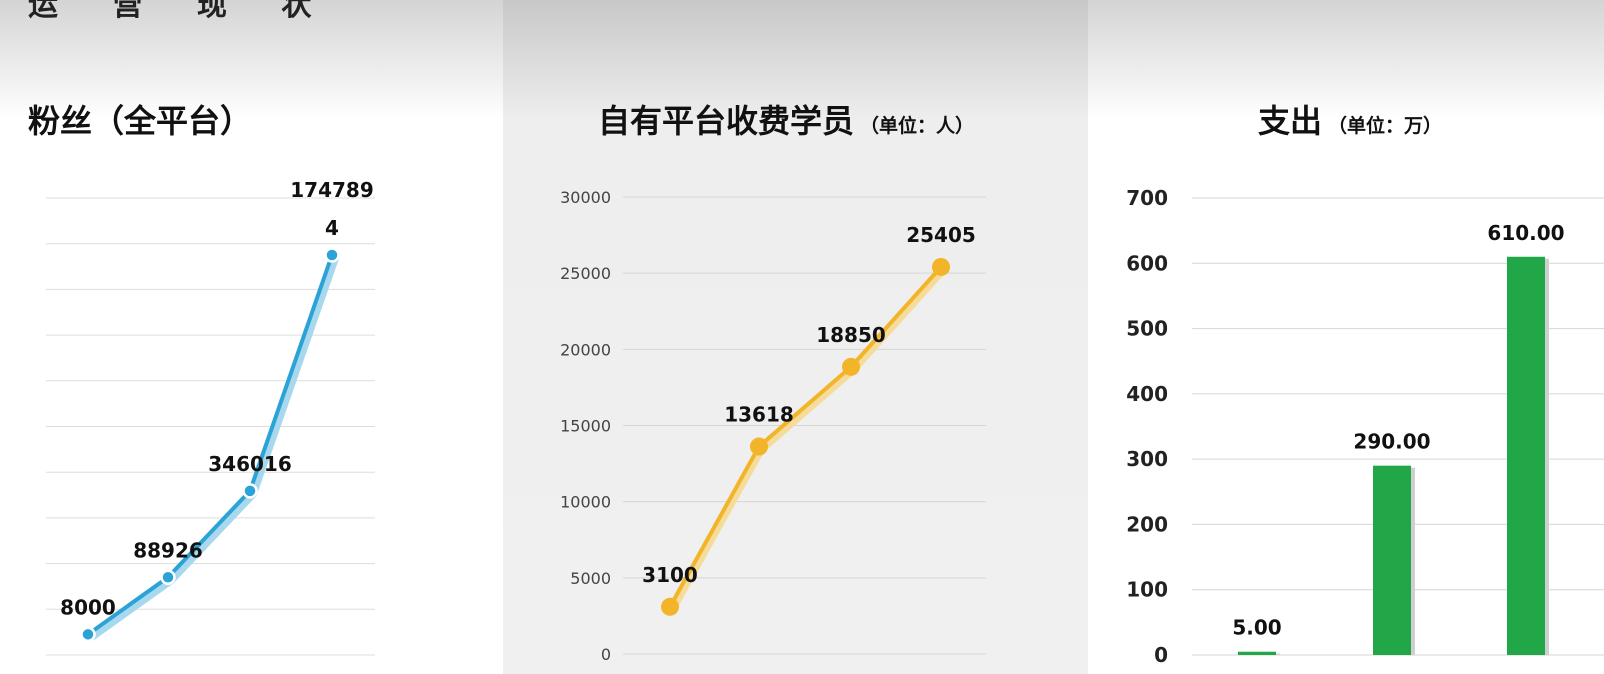 The height and width of the screenshot is (674, 1604). What do you see at coordinates (210, 445) in the screenshot?
I see `series-line` at bounding box center [210, 445].